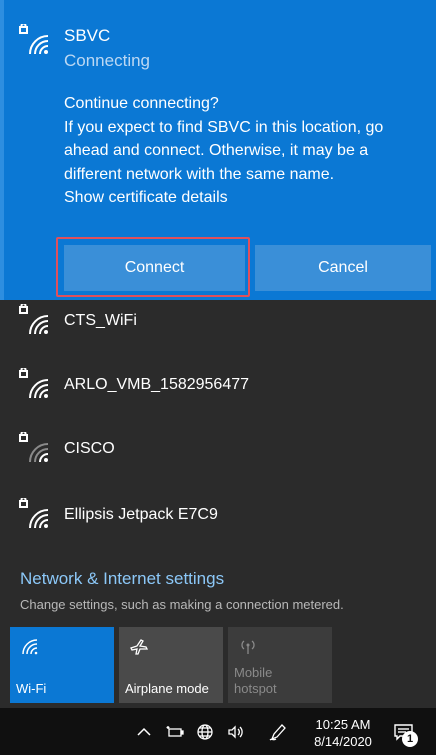 This screenshot has width=436, height=755. What do you see at coordinates (280, 665) in the screenshot?
I see `mobile-hotspot-tile: Mobile hotspot` at bounding box center [280, 665].